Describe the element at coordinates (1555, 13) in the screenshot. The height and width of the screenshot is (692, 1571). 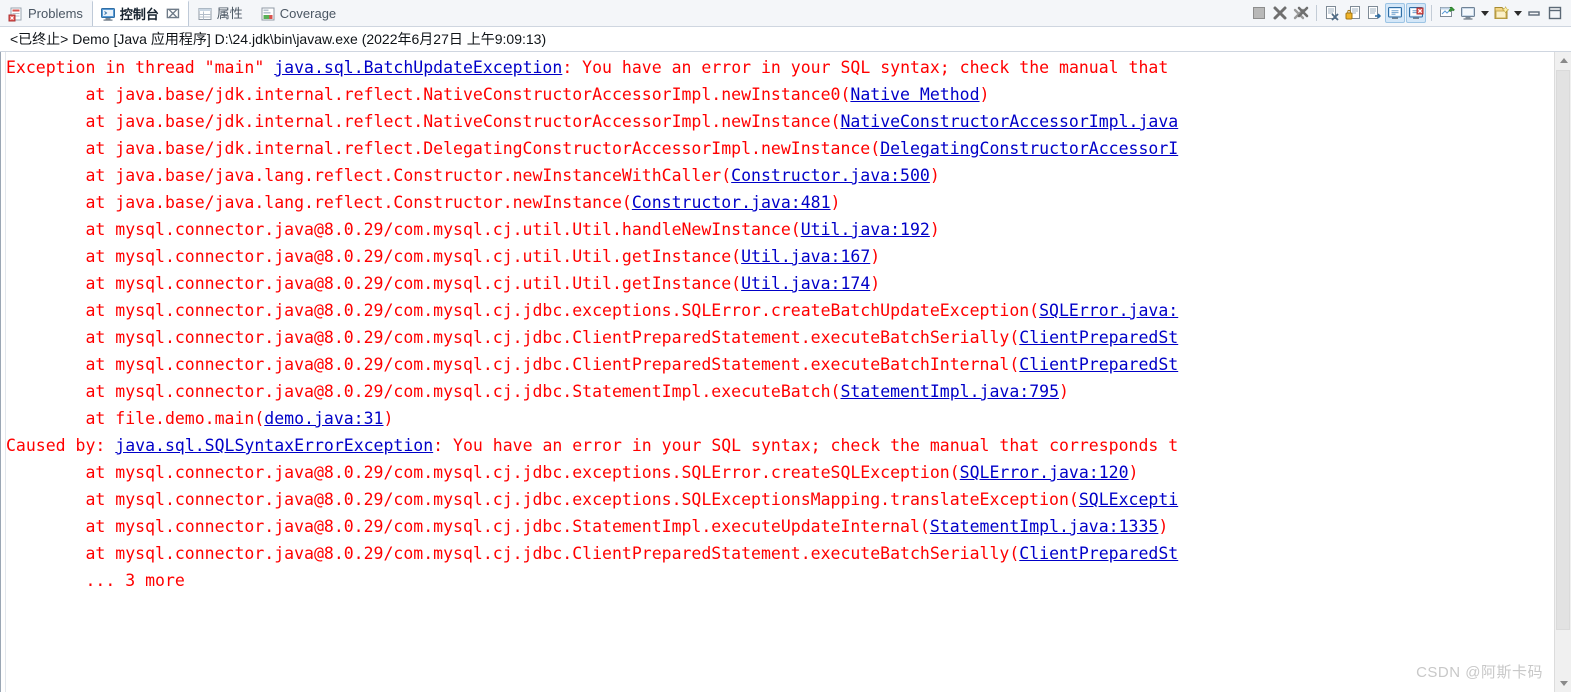
I see `maximize-button` at that location.